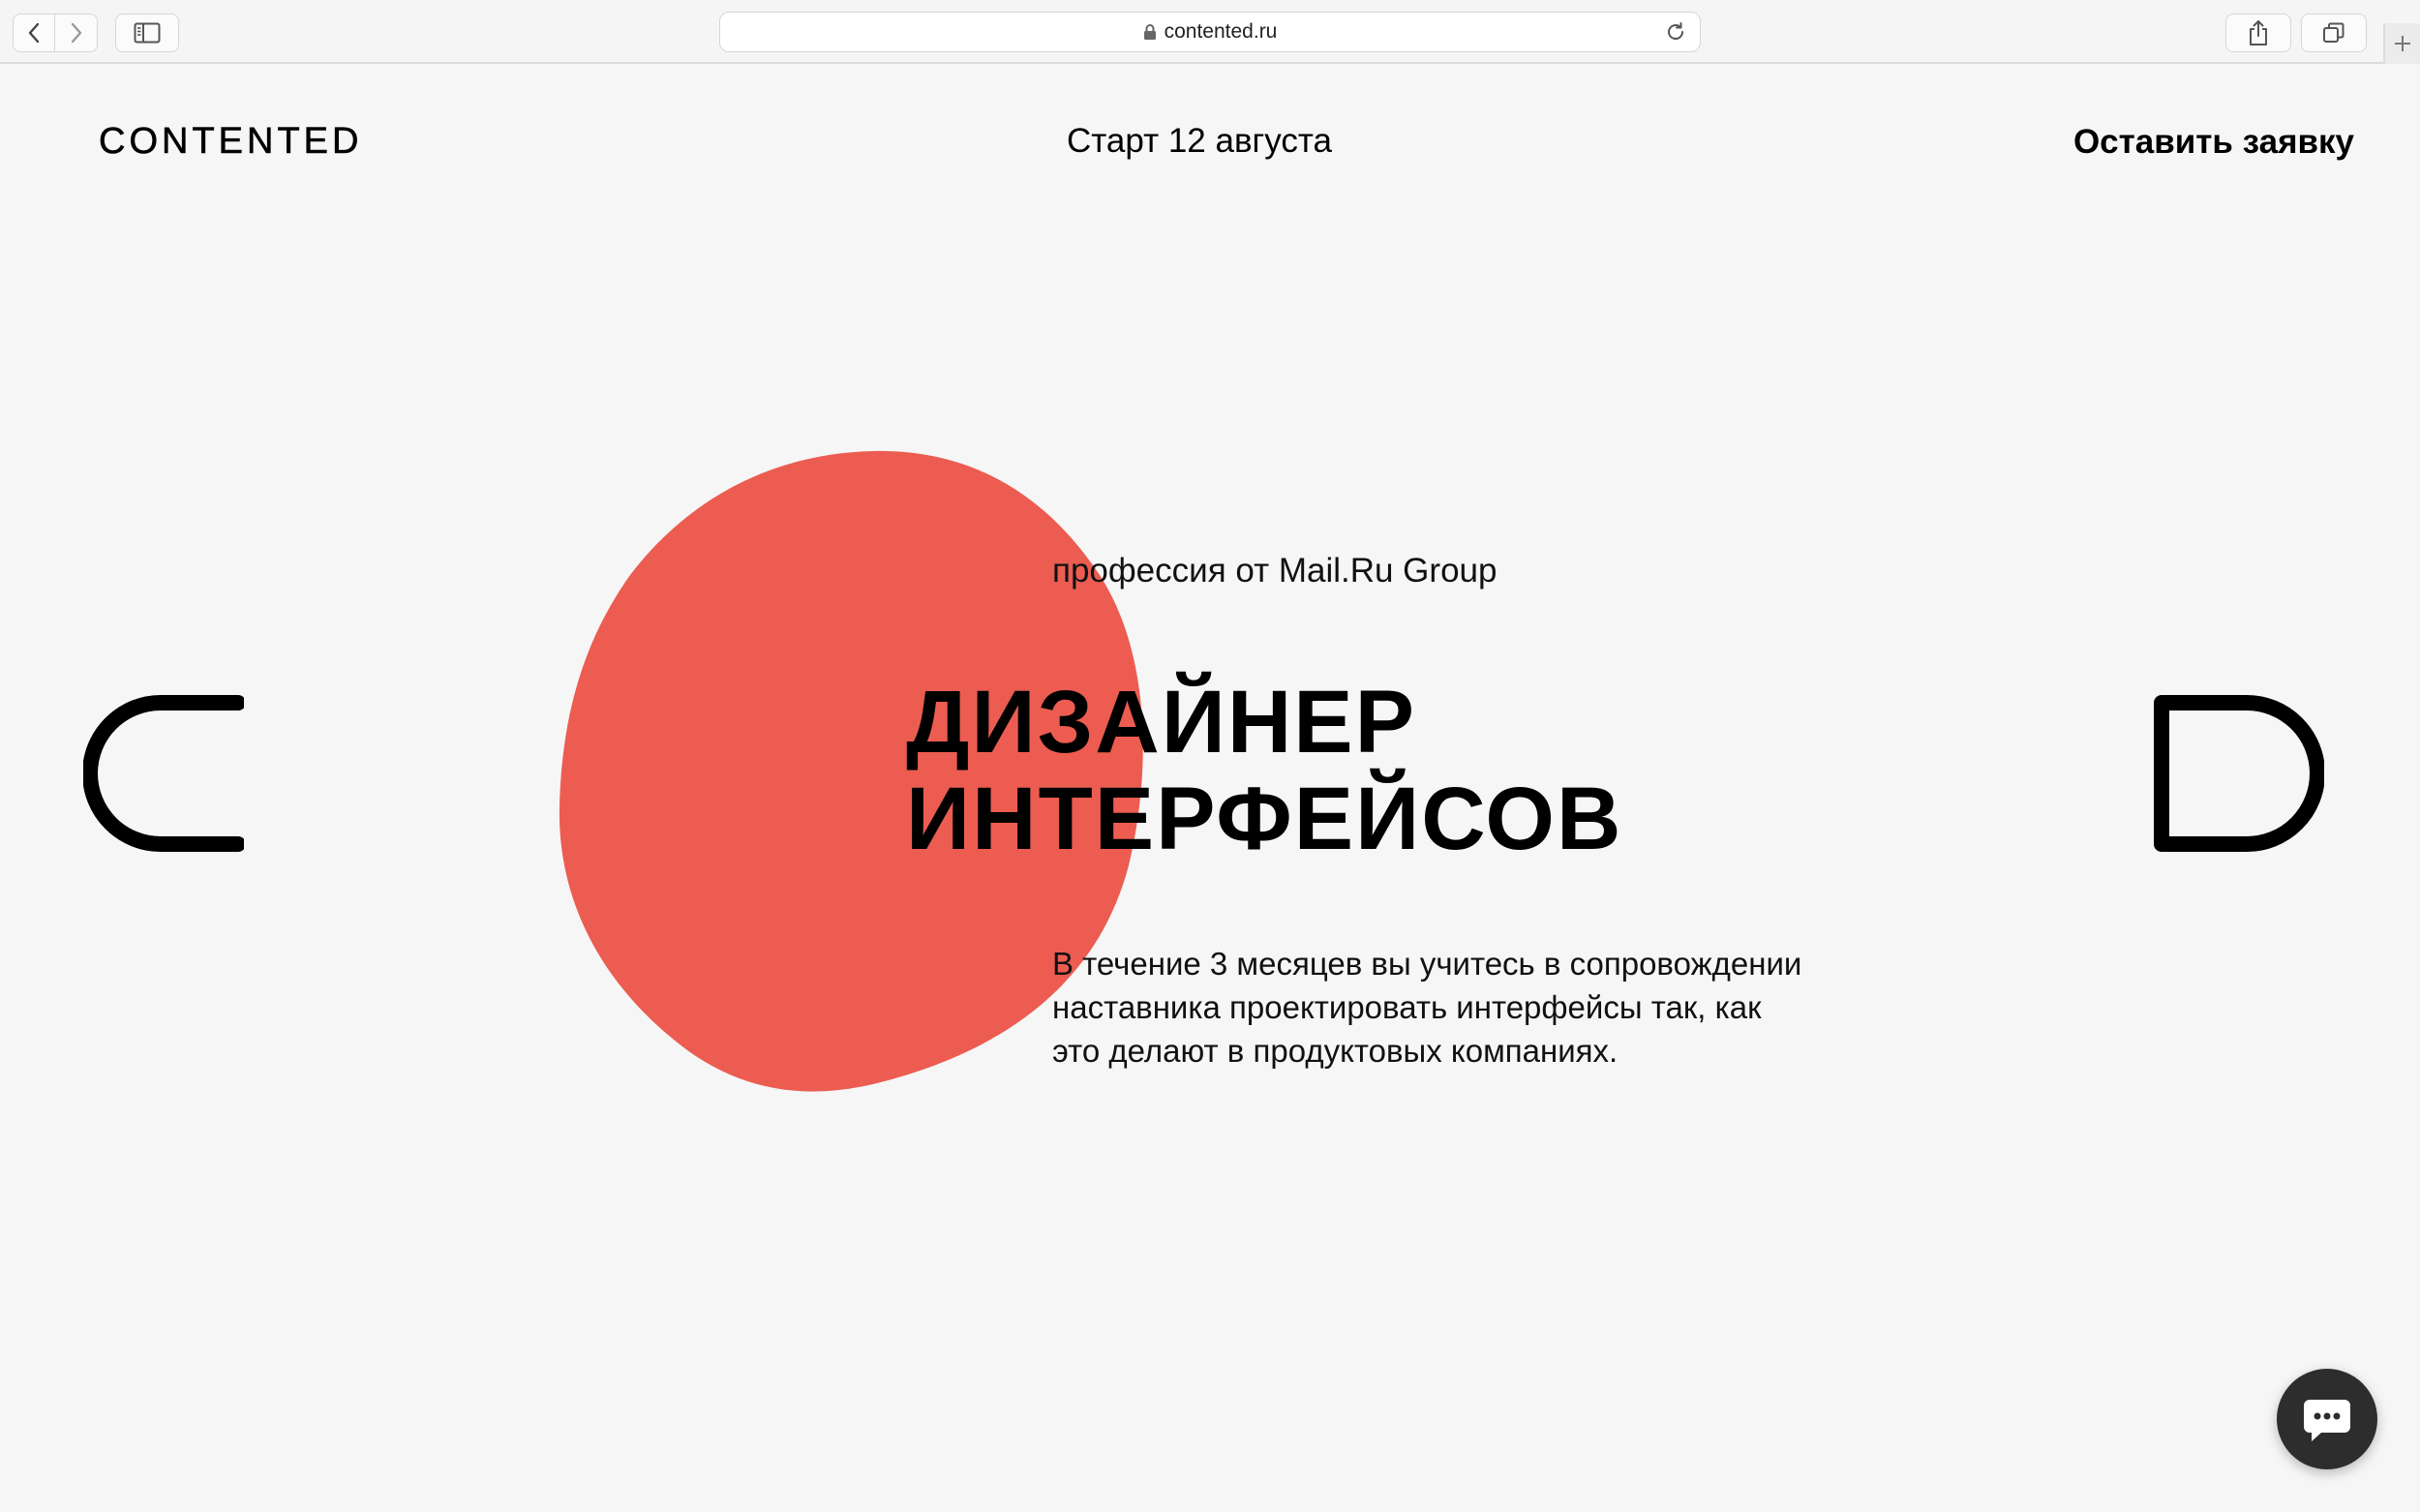  What do you see at coordinates (163, 773) in the screenshot?
I see `decor-letter-c` at bounding box center [163, 773].